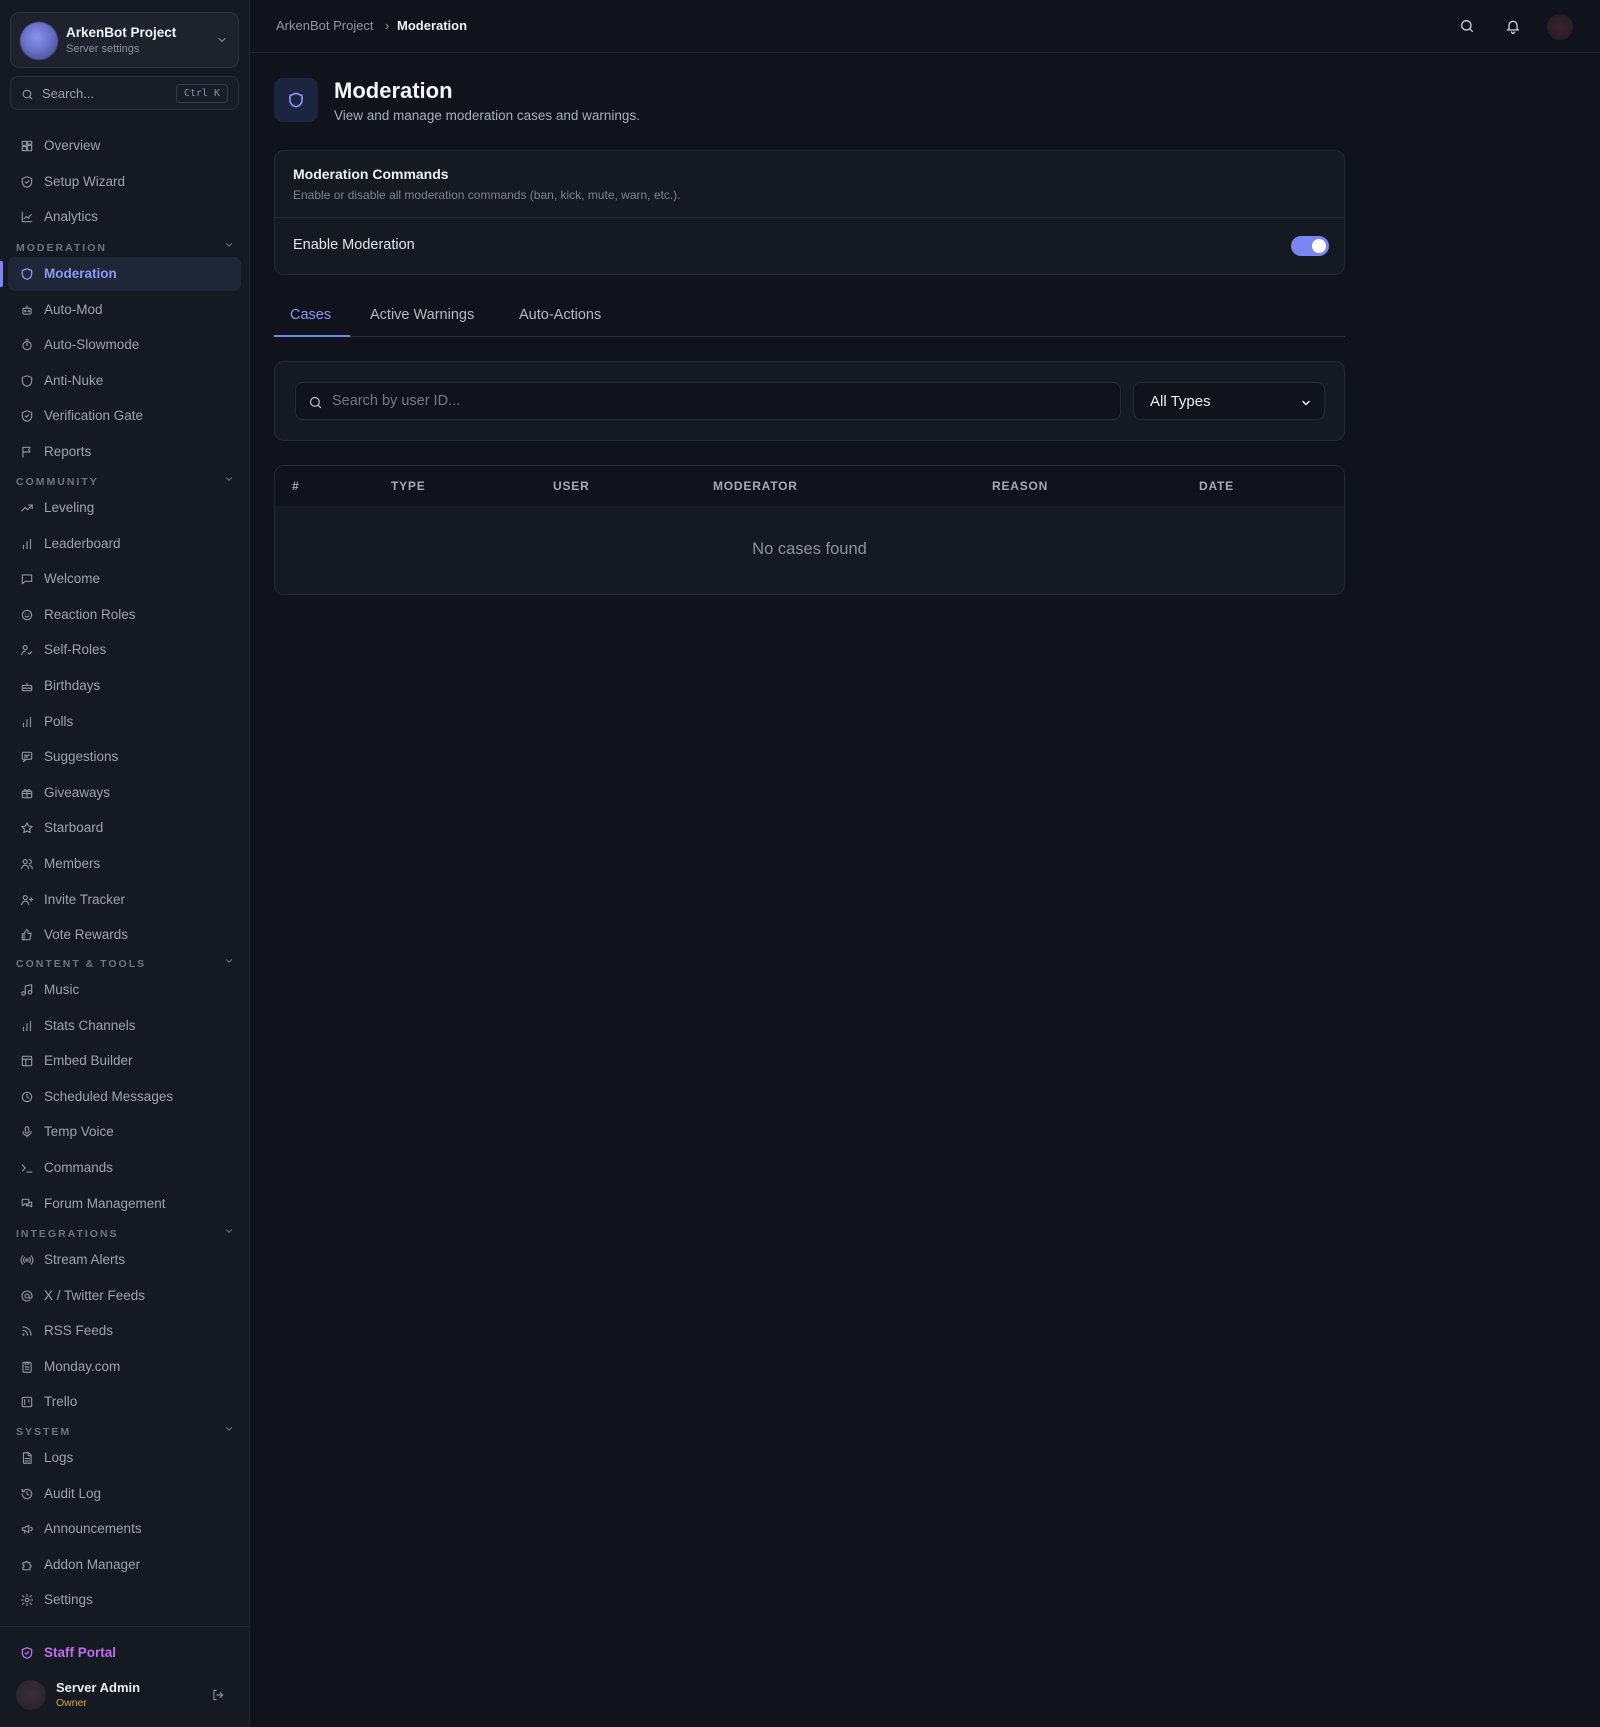 This screenshot has width=1600, height=1727. Describe the element at coordinates (124, 381) in the screenshot. I see `sidebar-item-anti-nuke: Anti-Nuke` at that location.